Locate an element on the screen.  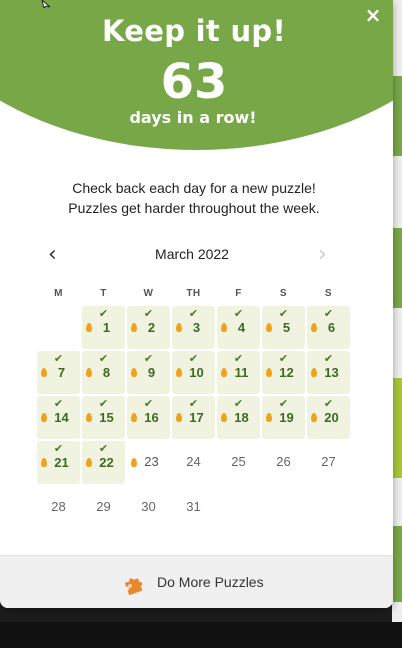
calendar-day-6: ✔ 6 is located at coordinates (328, 327).